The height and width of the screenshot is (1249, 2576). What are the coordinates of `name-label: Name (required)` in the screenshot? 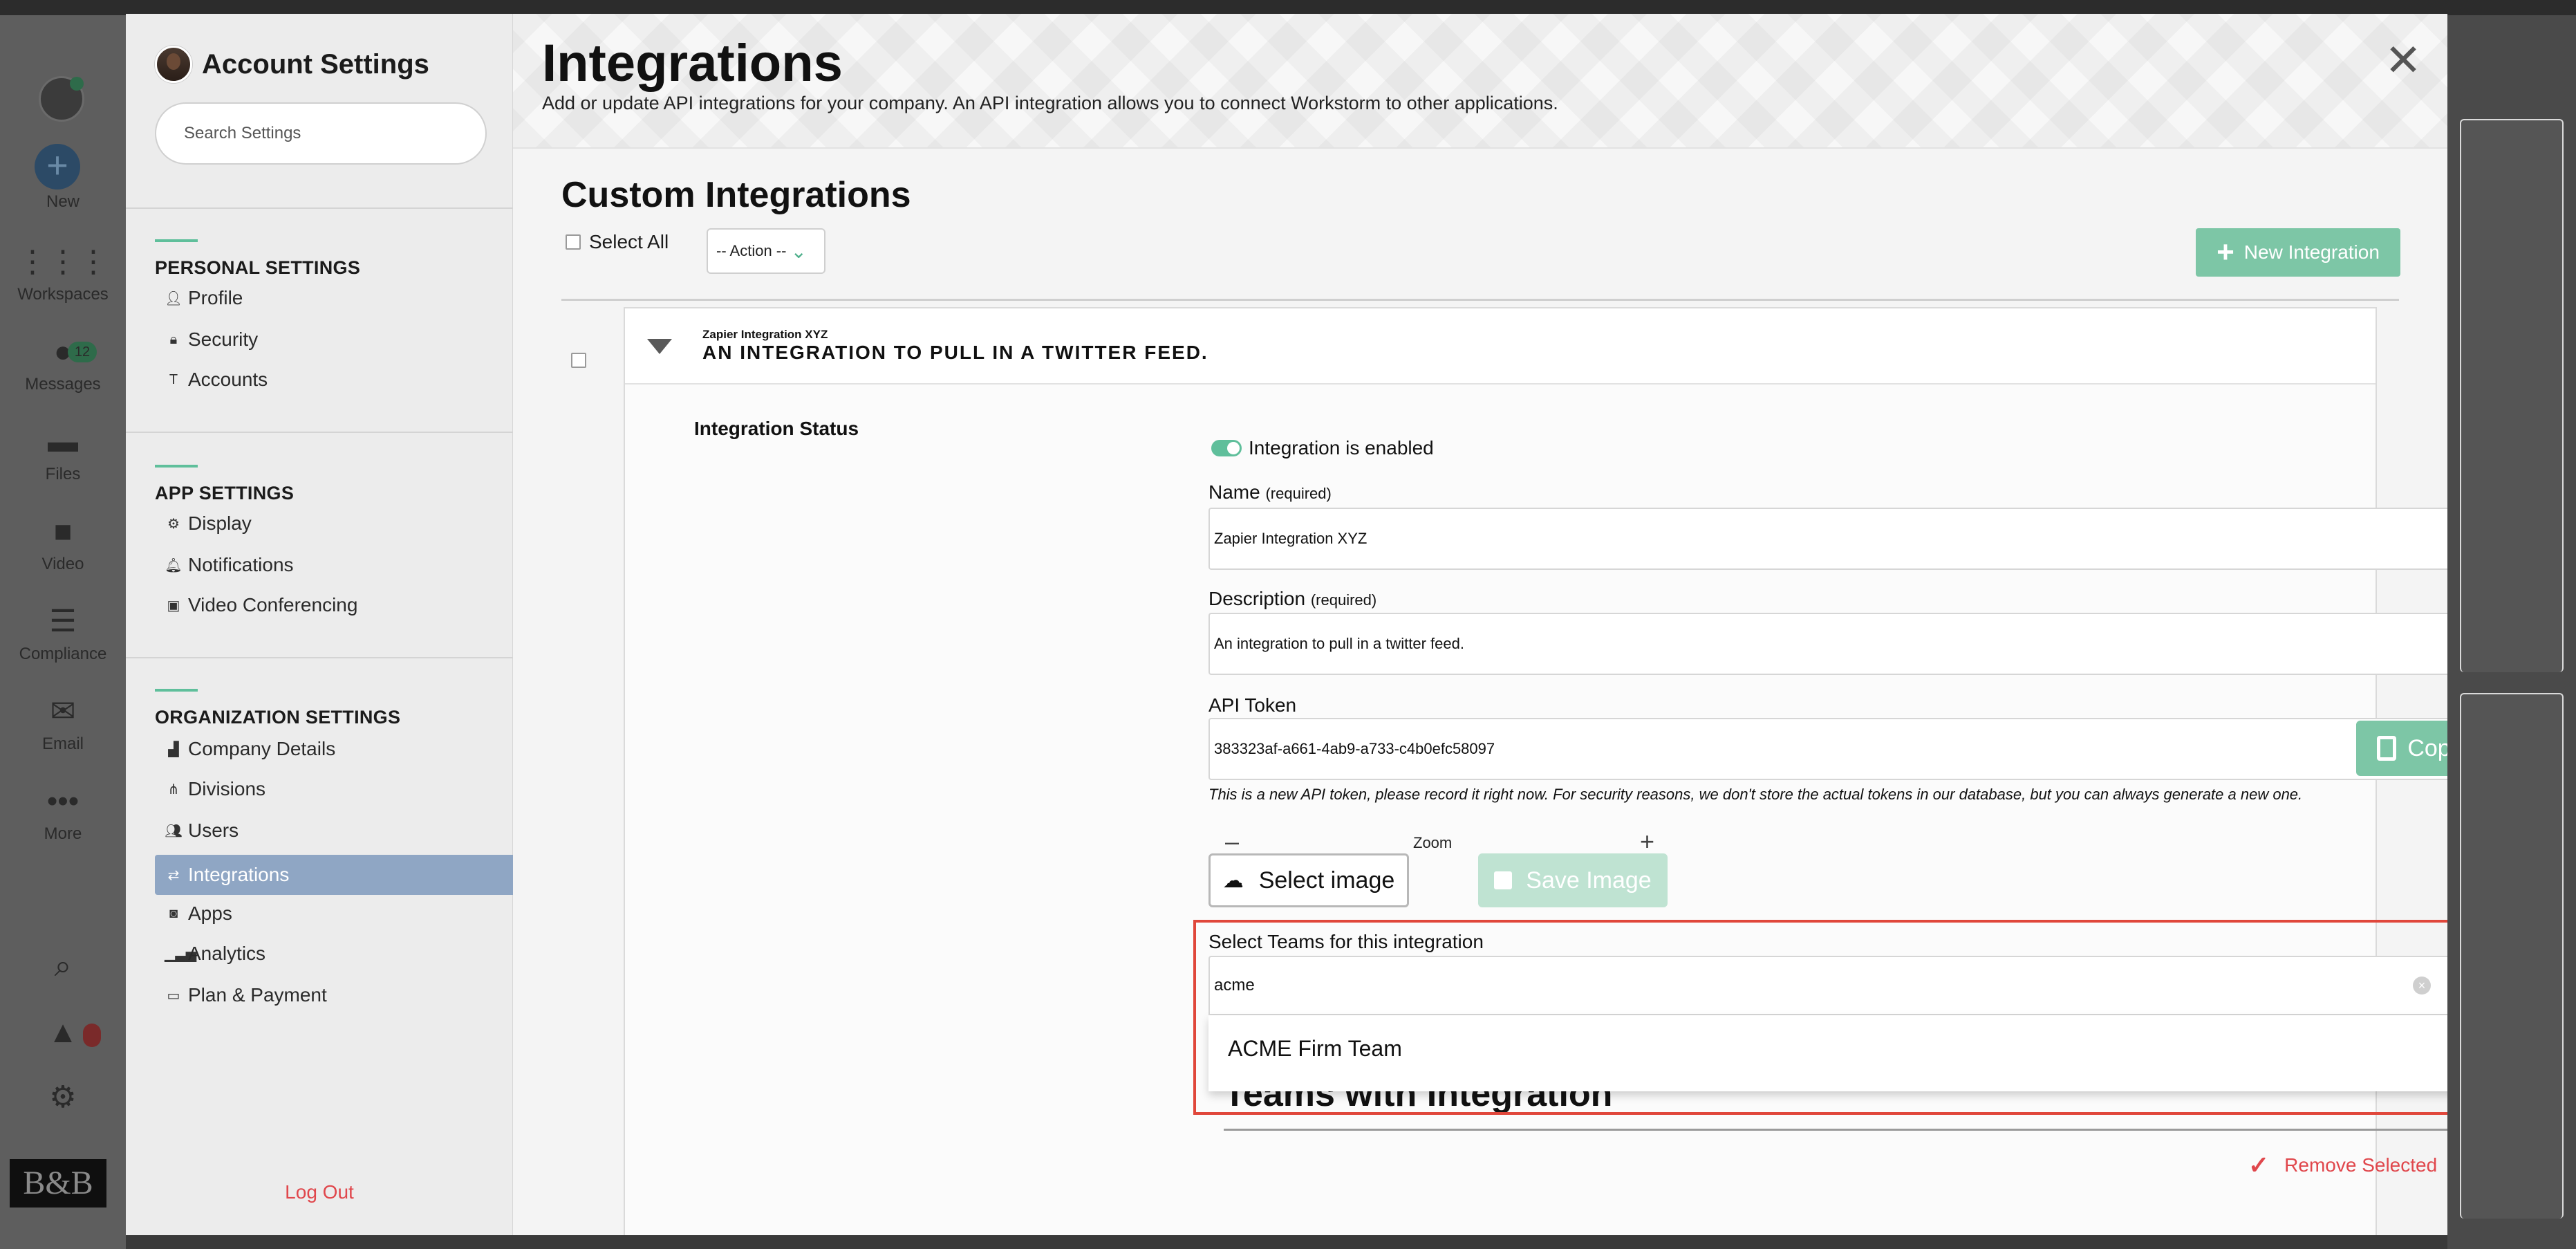 It's located at (1270, 492).